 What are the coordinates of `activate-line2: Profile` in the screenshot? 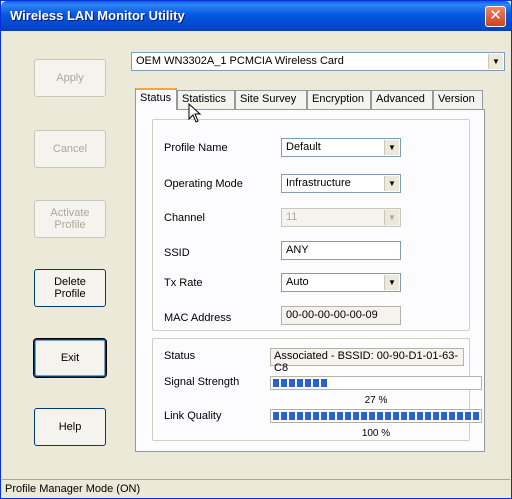 It's located at (70, 225).